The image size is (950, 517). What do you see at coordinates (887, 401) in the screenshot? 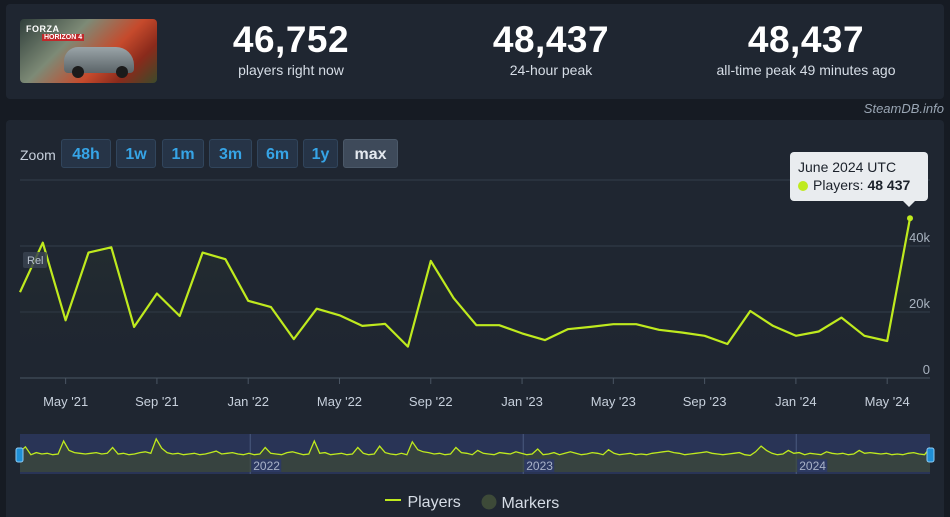
I see `x-tick-label: May '24` at bounding box center [887, 401].